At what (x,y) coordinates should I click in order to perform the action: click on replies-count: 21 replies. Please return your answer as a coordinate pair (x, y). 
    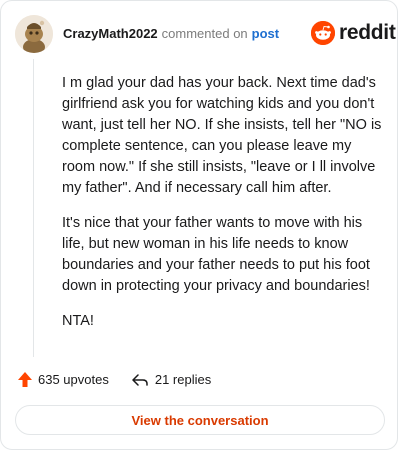
    Looking at the image, I should click on (183, 379).